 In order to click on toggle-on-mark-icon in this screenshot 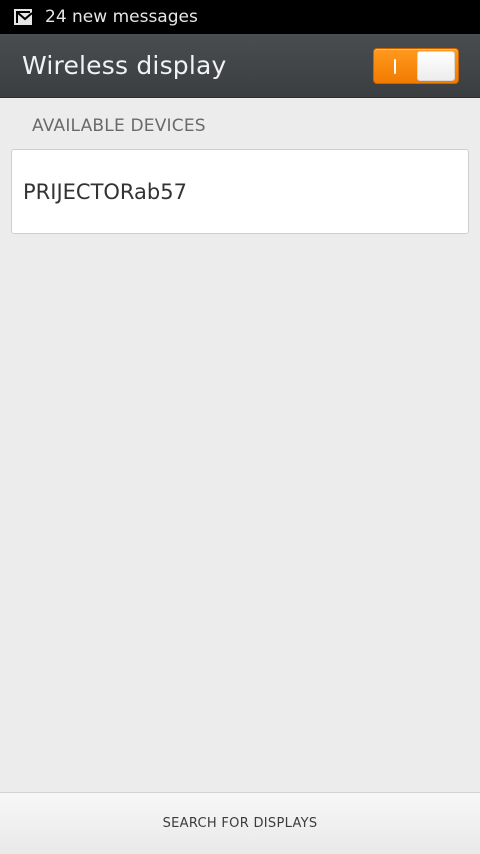, I will do `click(395, 66)`.